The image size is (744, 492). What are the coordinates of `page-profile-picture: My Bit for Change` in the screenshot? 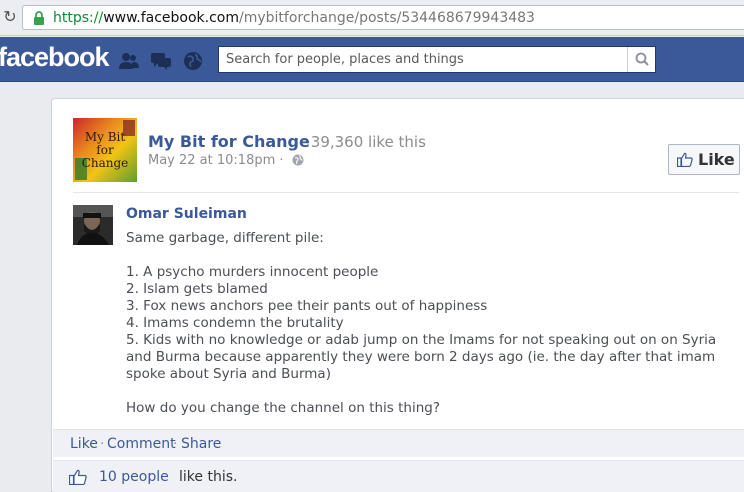 It's located at (105, 150).